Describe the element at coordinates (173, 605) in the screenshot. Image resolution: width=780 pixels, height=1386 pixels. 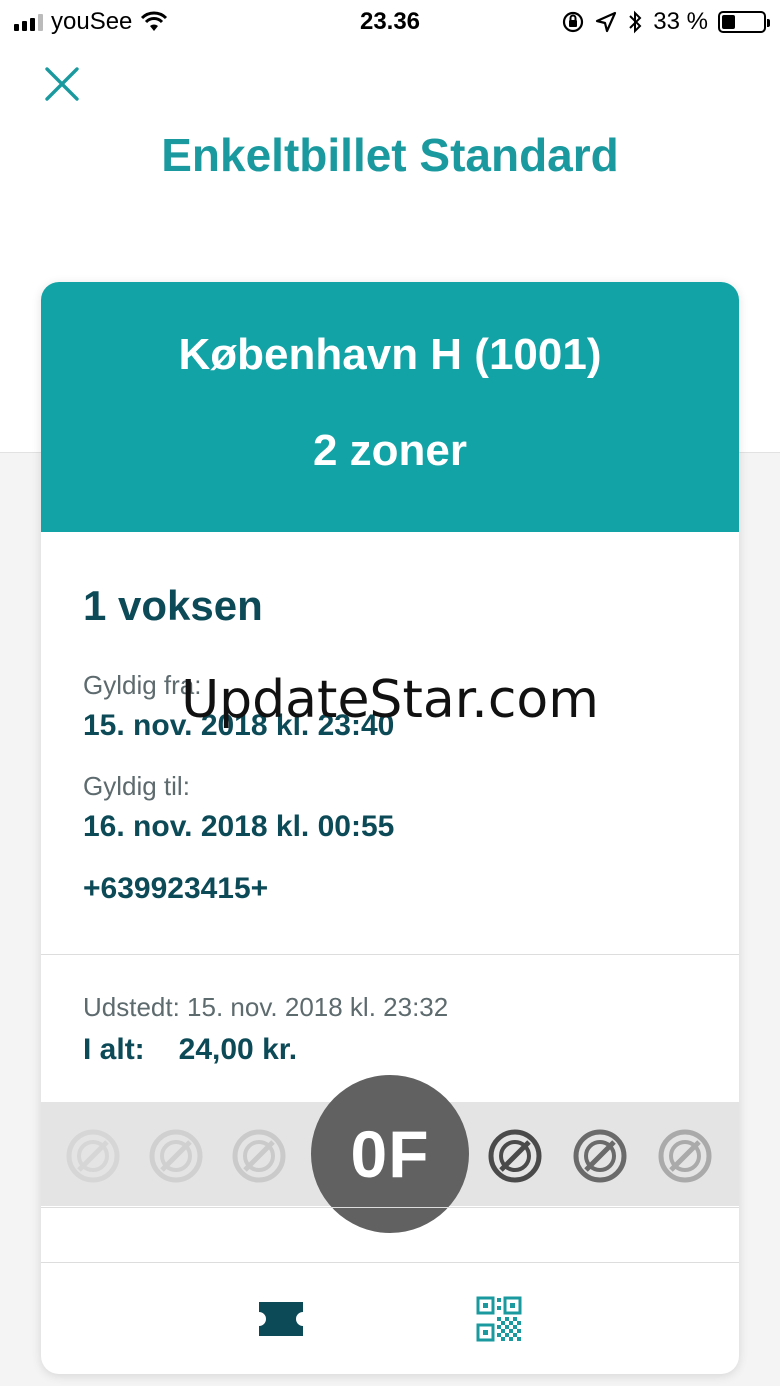
I see `passenger-count: 1 voksen` at that location.